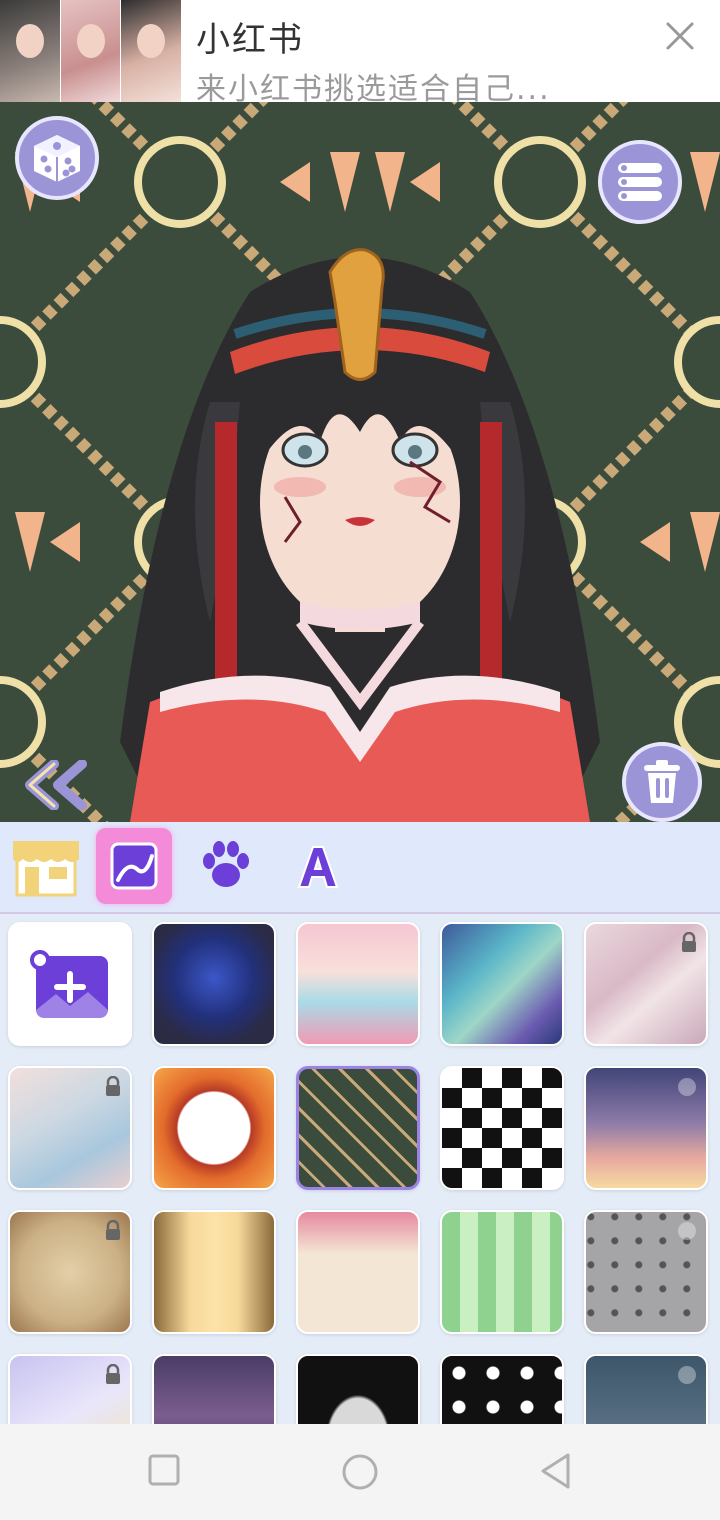 The width and height of the screenshot is (720, 1520). I want to click on close-ad-icon, so click(680, 36).